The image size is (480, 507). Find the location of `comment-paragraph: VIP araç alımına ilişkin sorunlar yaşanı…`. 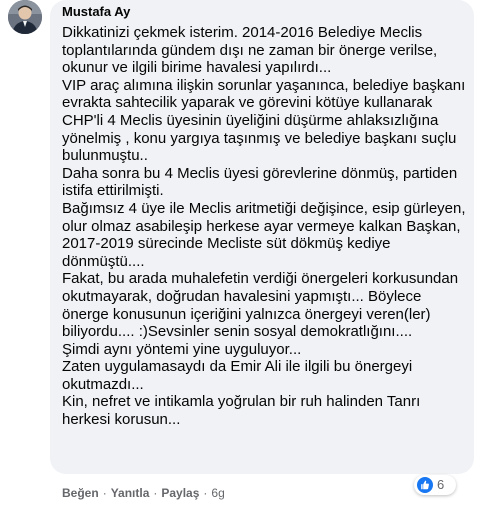

comment-paragraph: VIP araç alımına ilişkin sorunlar yaşanı… is located at coordinates (264, 120).